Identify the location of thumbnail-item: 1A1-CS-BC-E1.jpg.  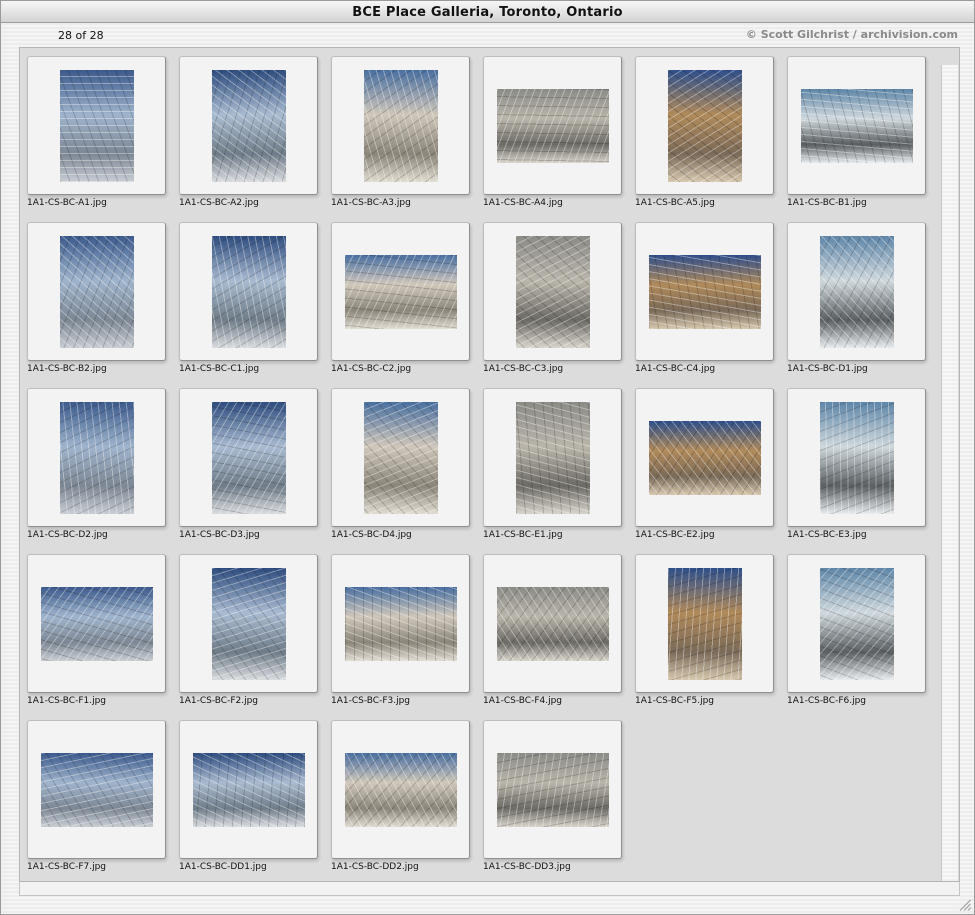
(551, 464).